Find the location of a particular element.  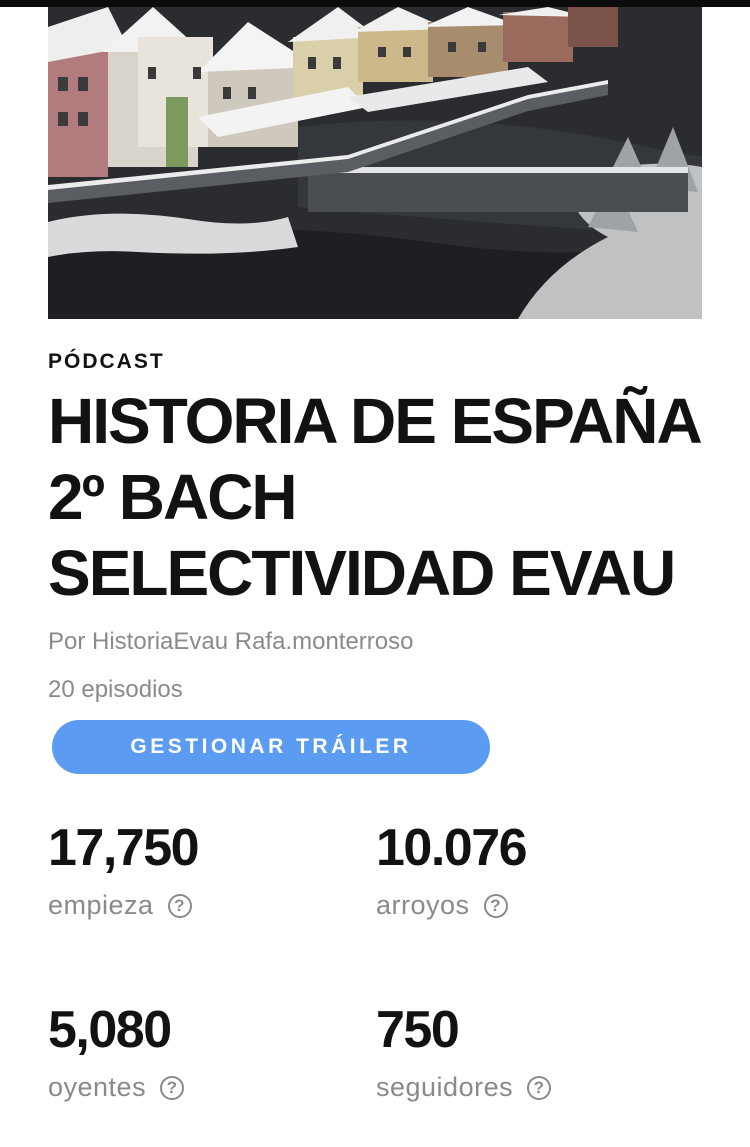

stat-starts: 17,750 empieza ? is located at coordinates (124, 869).